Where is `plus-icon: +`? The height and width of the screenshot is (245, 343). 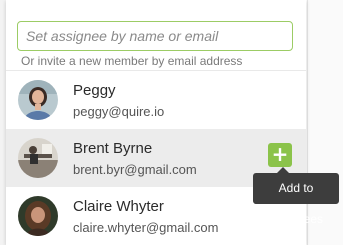
plus-icon: + is located at coordinates (280, 154).